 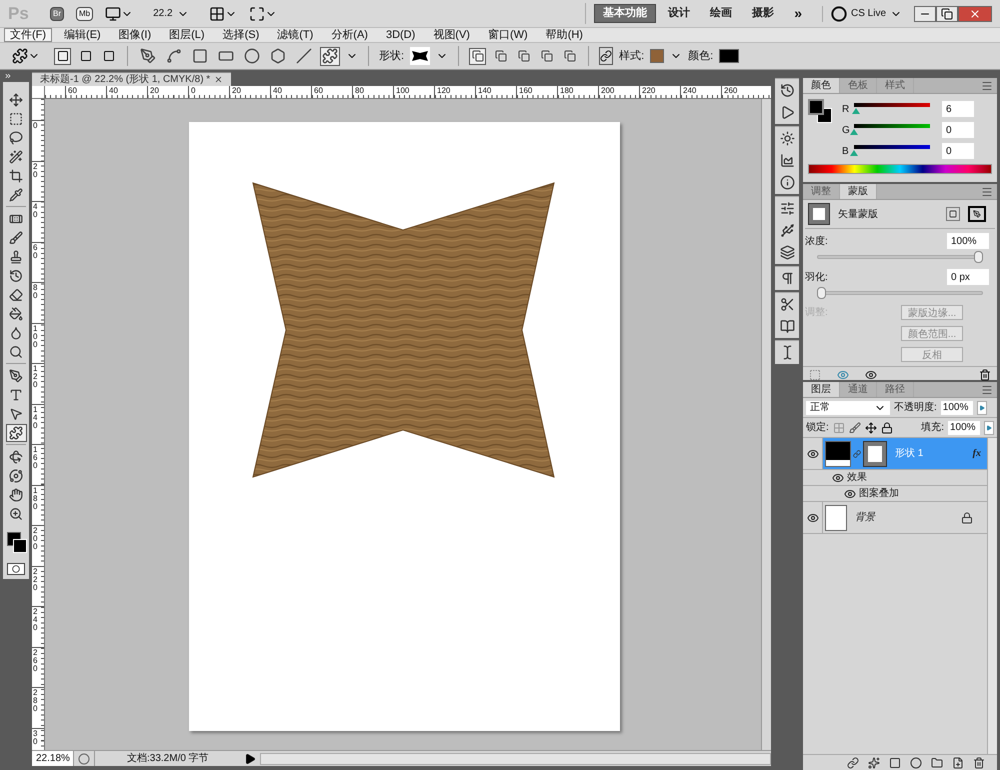 What do you see at coordinates (679, 13) in the screenshot?
I see `workspace-button: 设计` at bounding box center [679, 13].